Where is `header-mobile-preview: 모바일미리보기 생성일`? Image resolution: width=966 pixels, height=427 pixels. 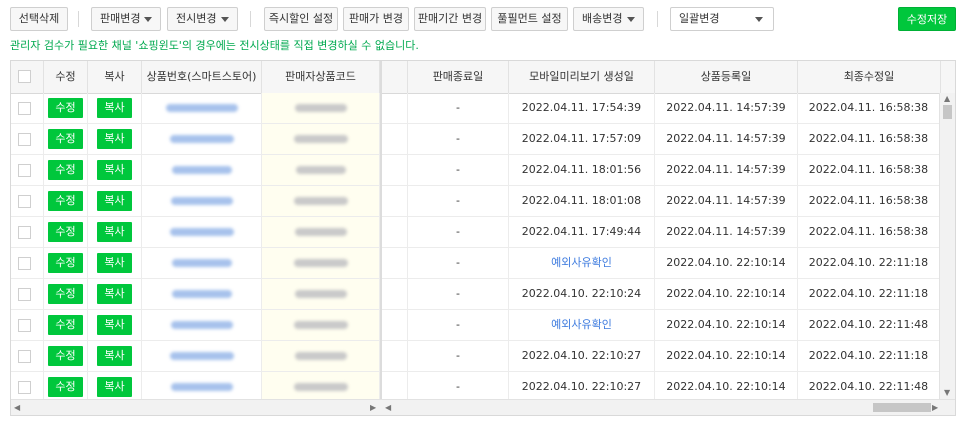 header-mobile-preview: 모바일미리보기 생성일 is located at coordinates (582, 77).